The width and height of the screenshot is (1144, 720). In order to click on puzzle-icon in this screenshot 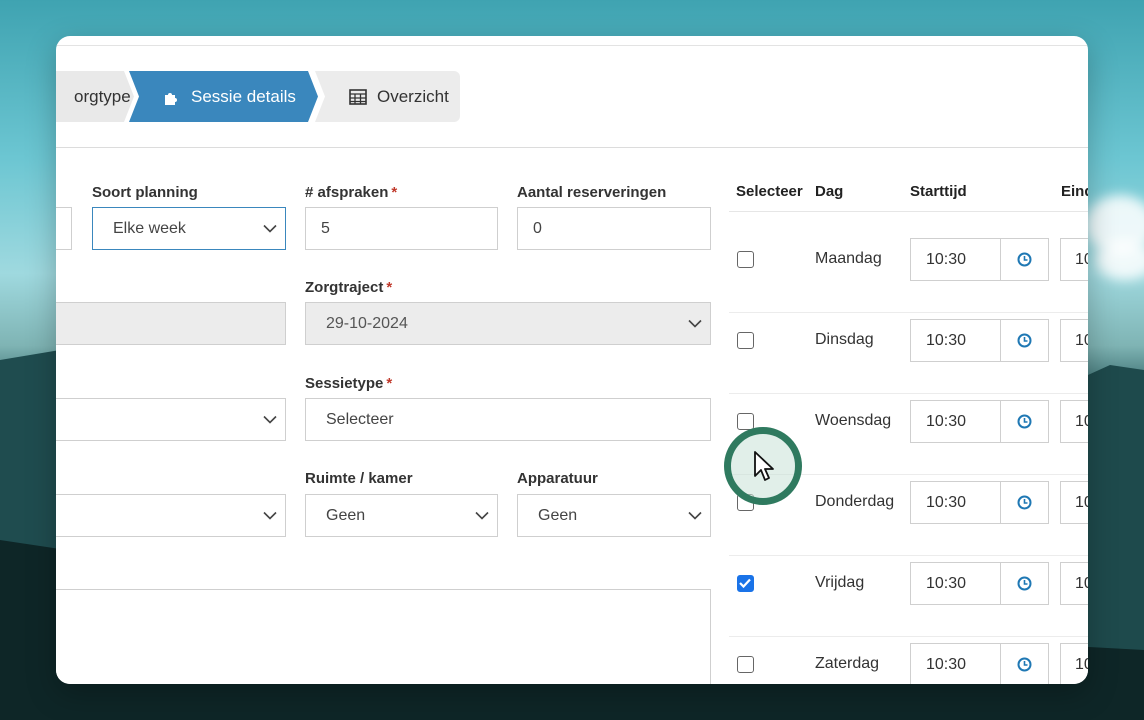, I will do `click(172, 97)`.